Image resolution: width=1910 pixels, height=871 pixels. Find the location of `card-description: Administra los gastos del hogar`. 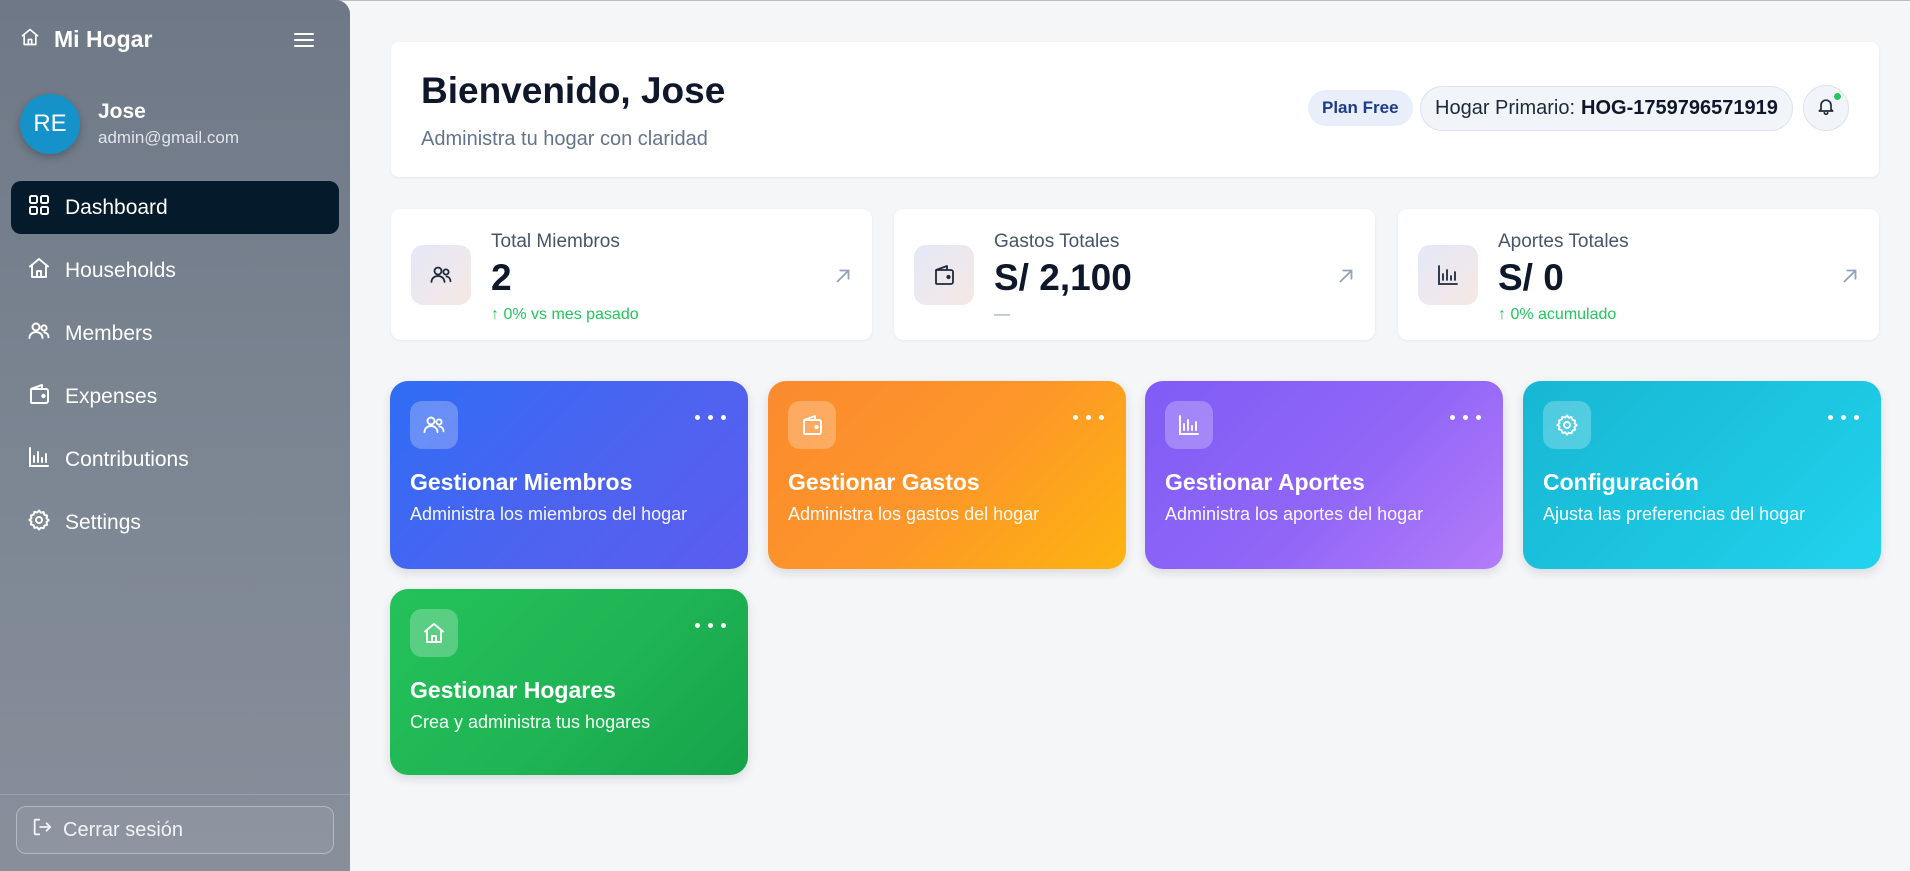

card-description: Administra los gastos del hogar is located at coordinates (914, 514).